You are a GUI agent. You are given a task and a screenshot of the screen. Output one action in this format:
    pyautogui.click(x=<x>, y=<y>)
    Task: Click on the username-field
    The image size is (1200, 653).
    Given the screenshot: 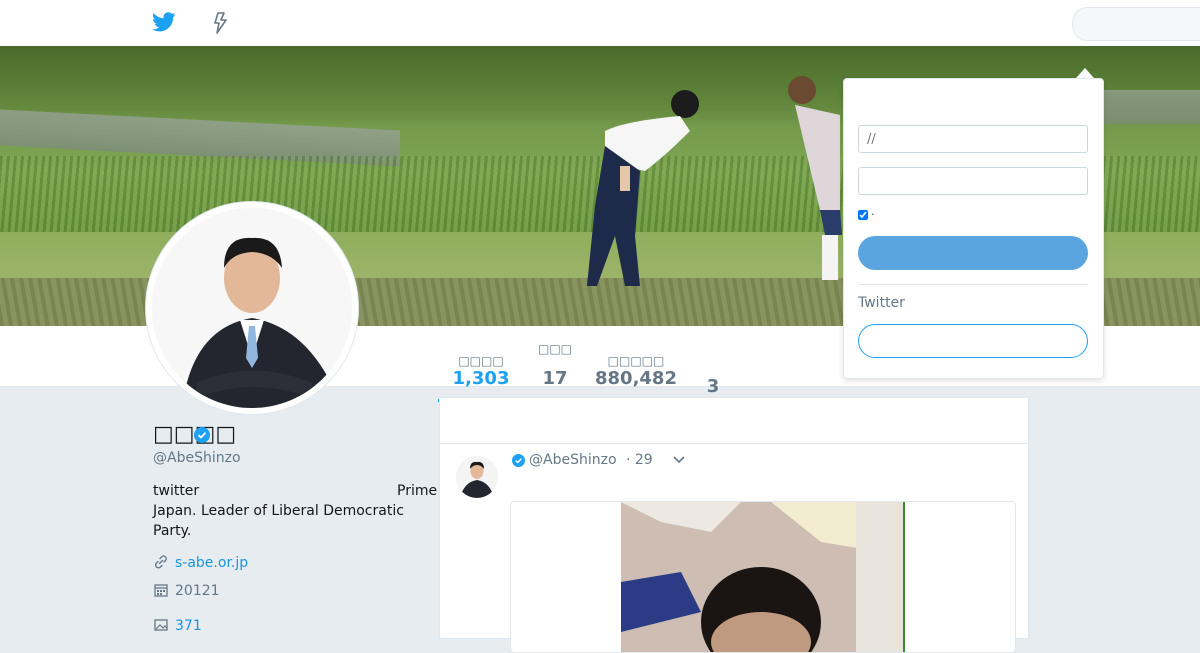 What is the action you would take?
    pyautogui.click(x=973, y=139)
    